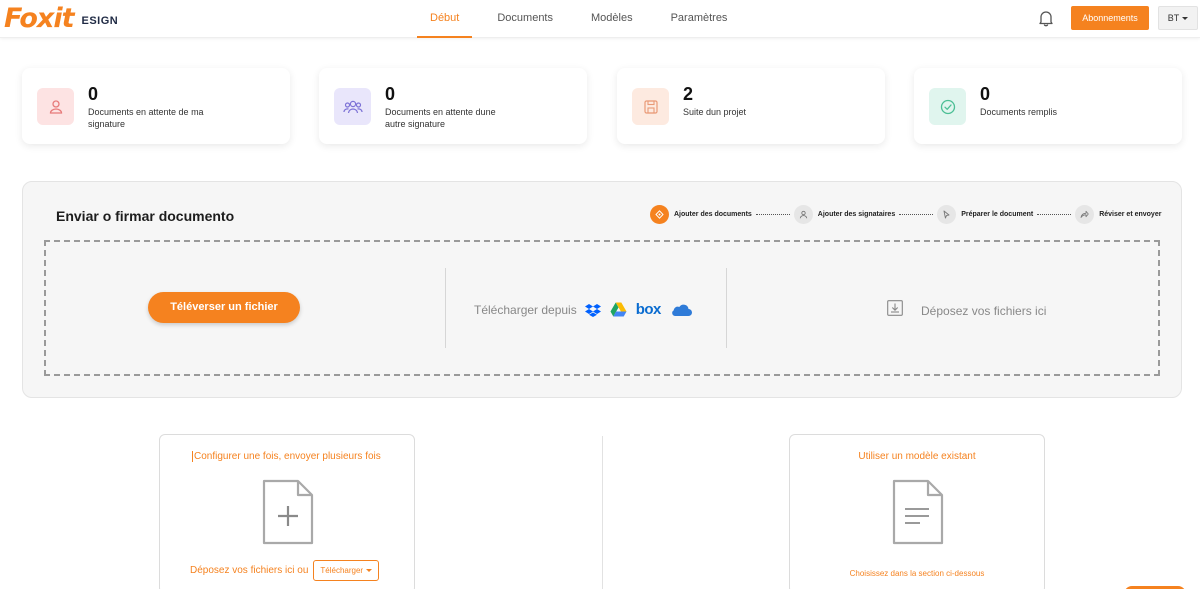  Describe the element at coordinates (997, 214) in the screenshot. I see `step-label: Préparer le document` at that location.